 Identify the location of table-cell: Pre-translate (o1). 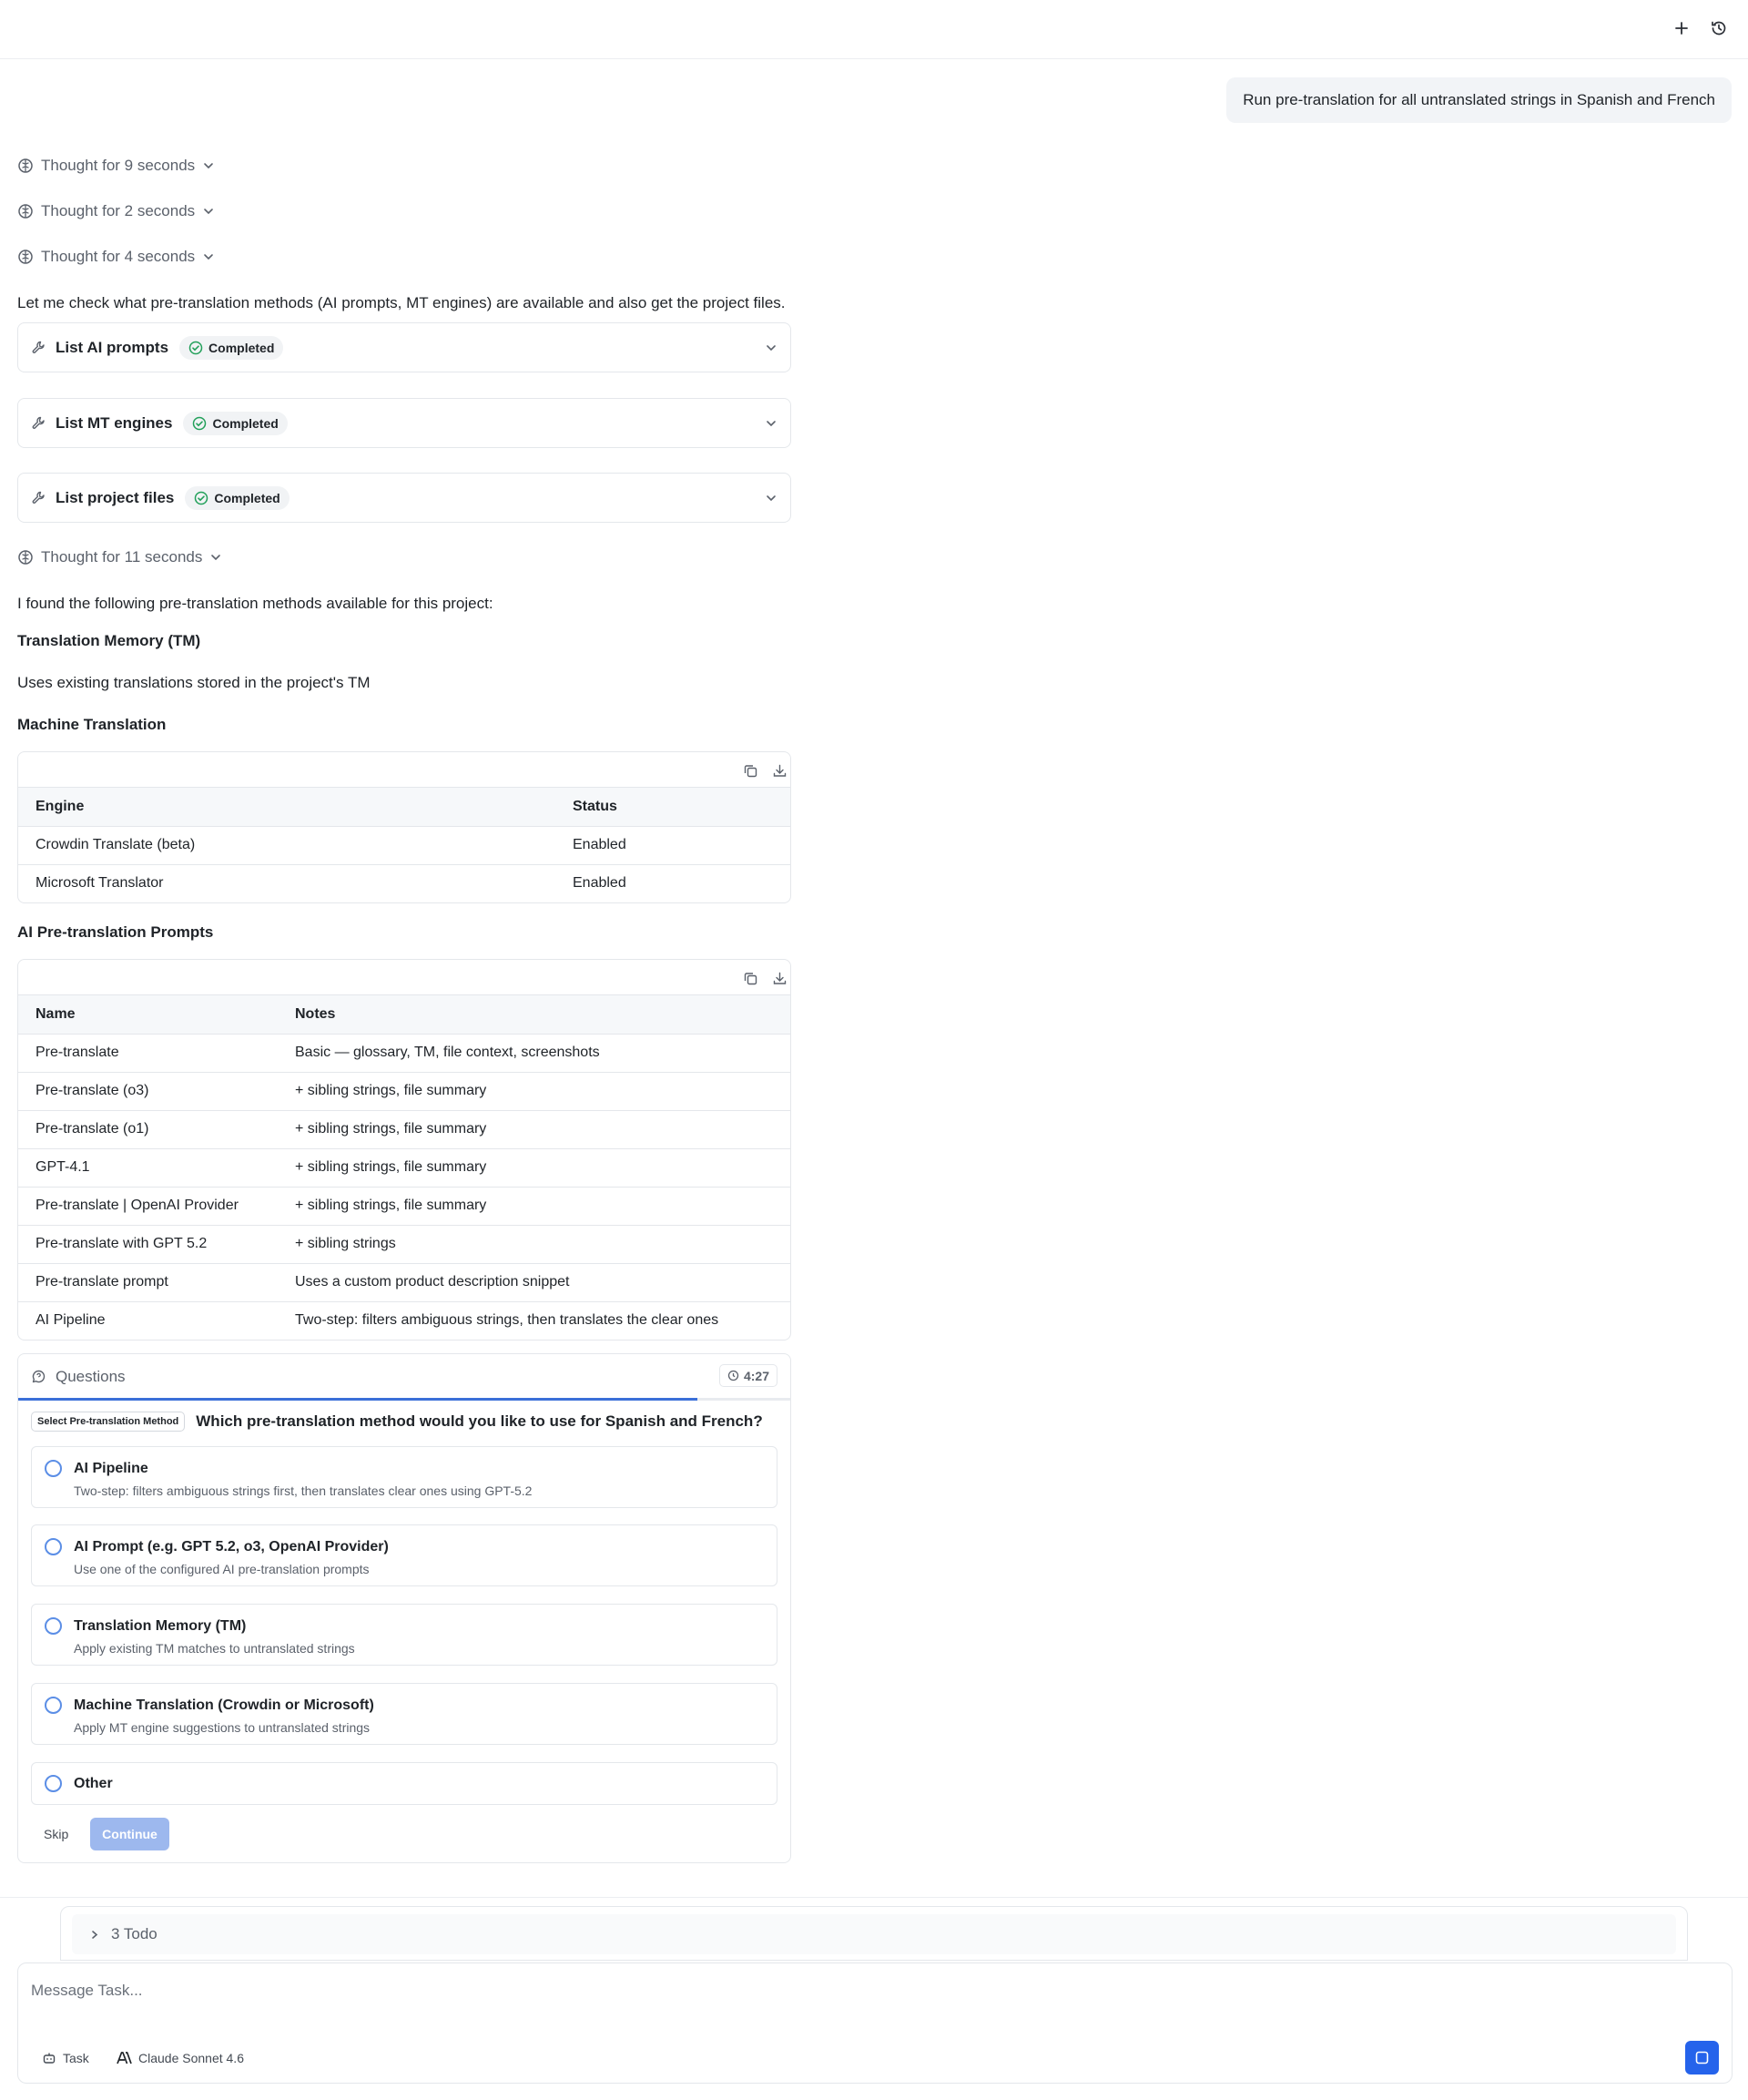
(148, 1129).